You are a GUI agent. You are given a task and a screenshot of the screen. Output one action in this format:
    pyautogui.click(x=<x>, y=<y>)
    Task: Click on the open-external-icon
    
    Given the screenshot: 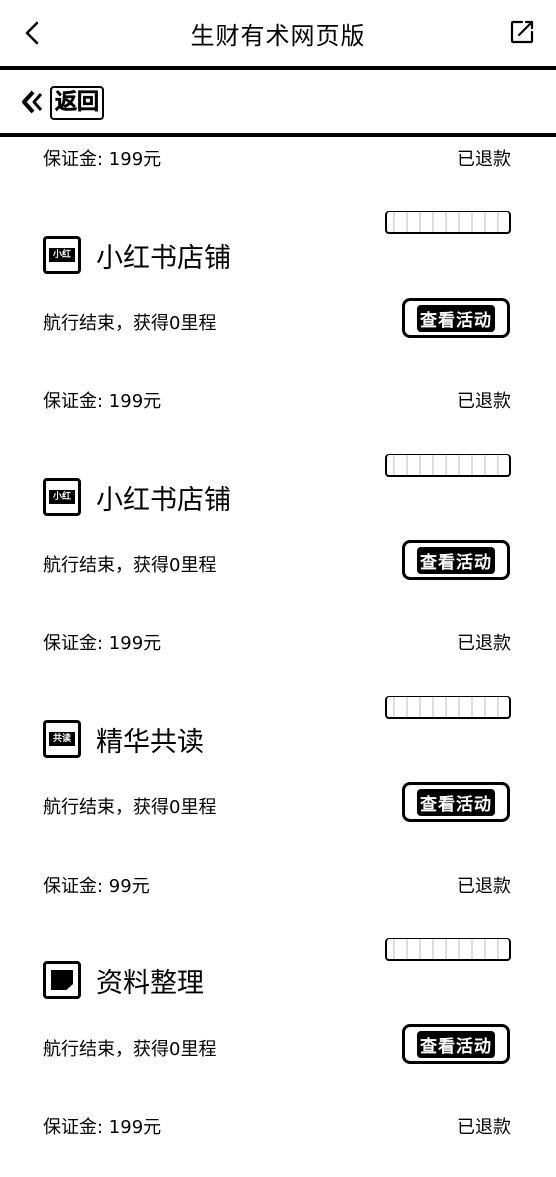 What is the action you would take?
    pyautogui.click(x=522, y=32)
    